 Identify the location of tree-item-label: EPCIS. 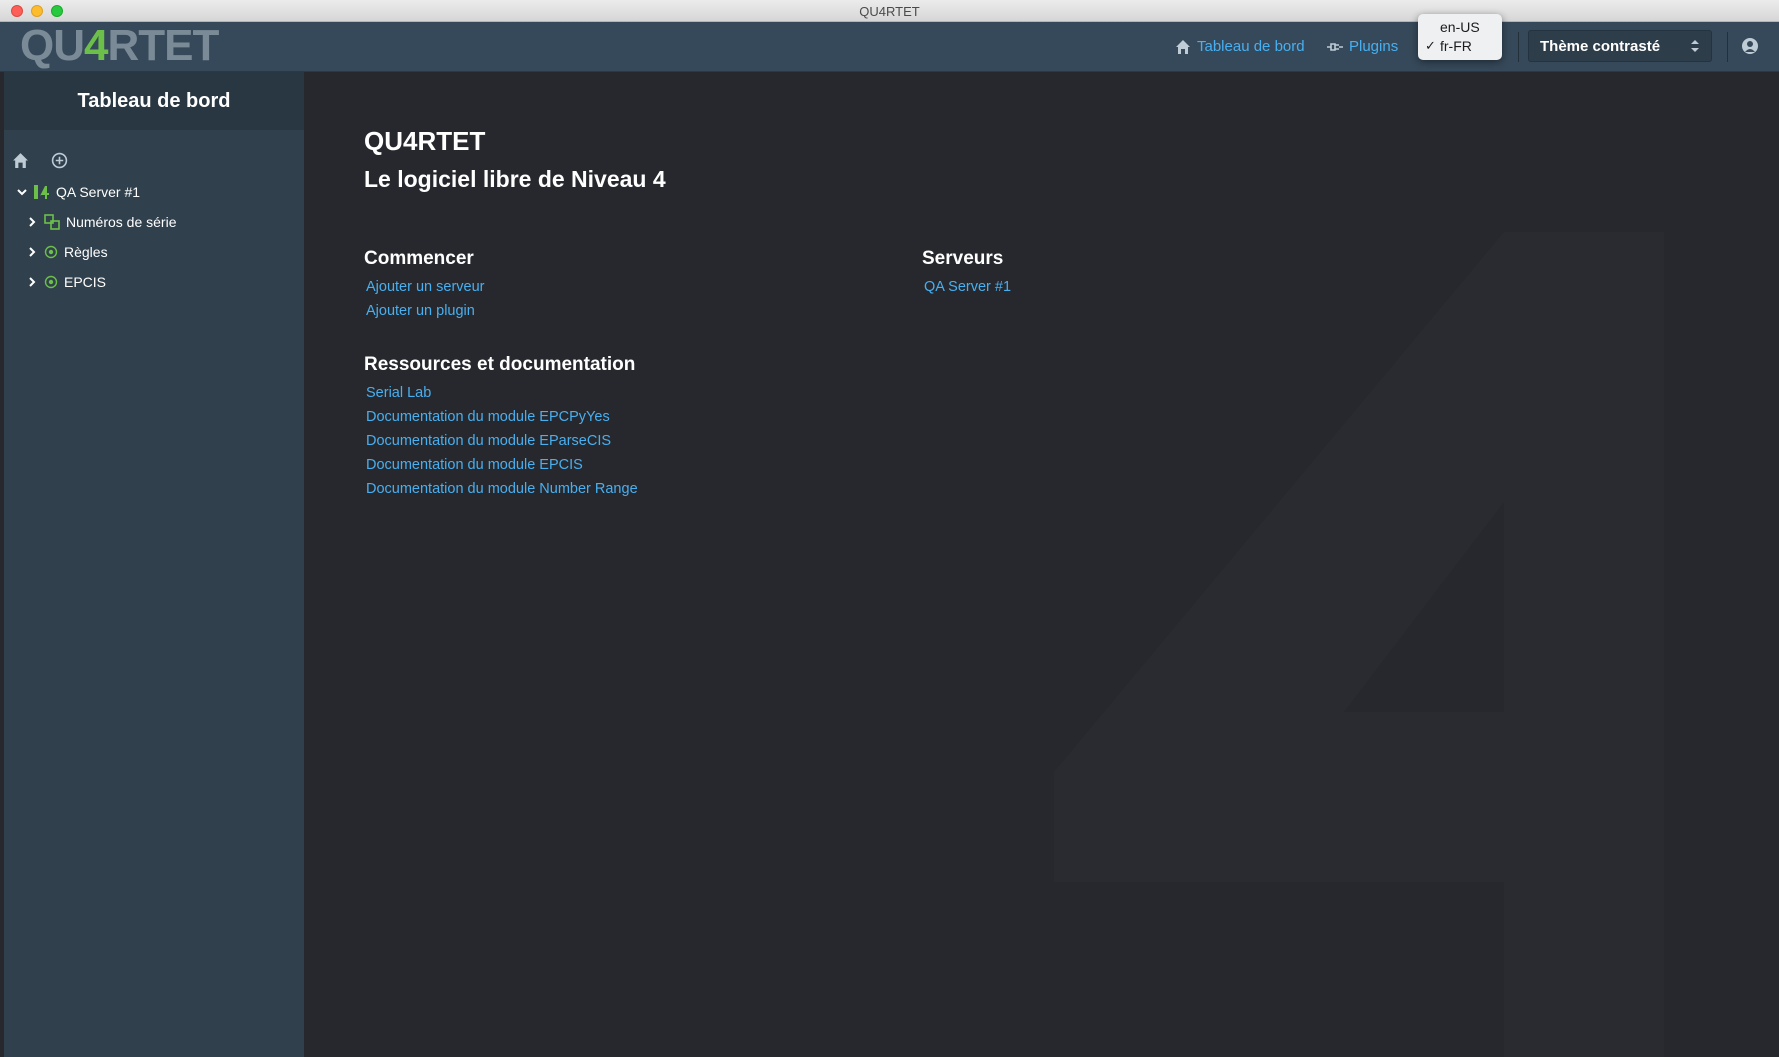
(85, 282).